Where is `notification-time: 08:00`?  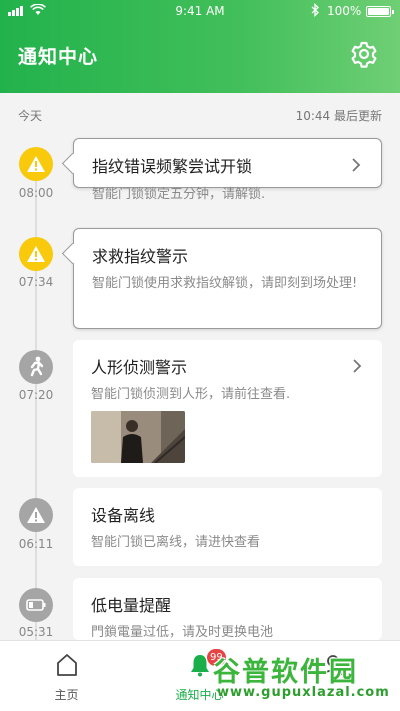
notification-time: 08:00 is located at coordinates (36, 193).